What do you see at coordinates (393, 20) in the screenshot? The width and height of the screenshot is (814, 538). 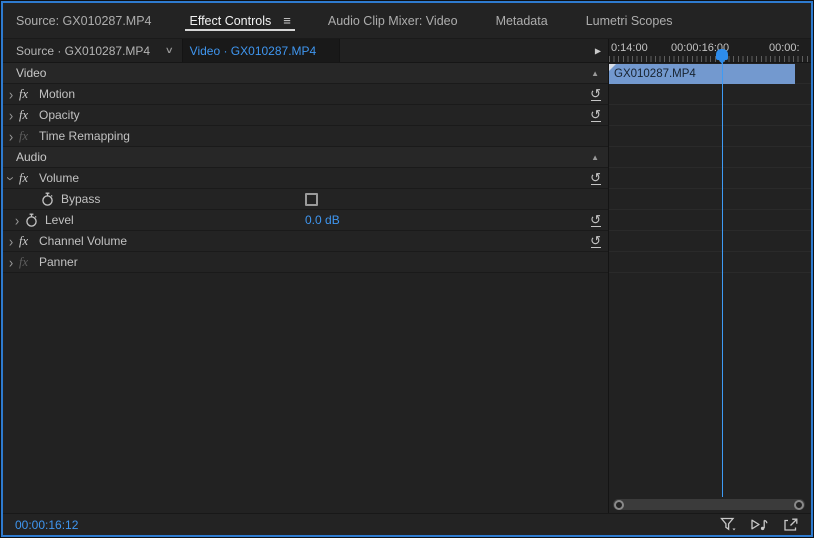 I see `tab-audio-clip-mixer: Audio Clip Mixer: Video` at bounding box center [393, 20].